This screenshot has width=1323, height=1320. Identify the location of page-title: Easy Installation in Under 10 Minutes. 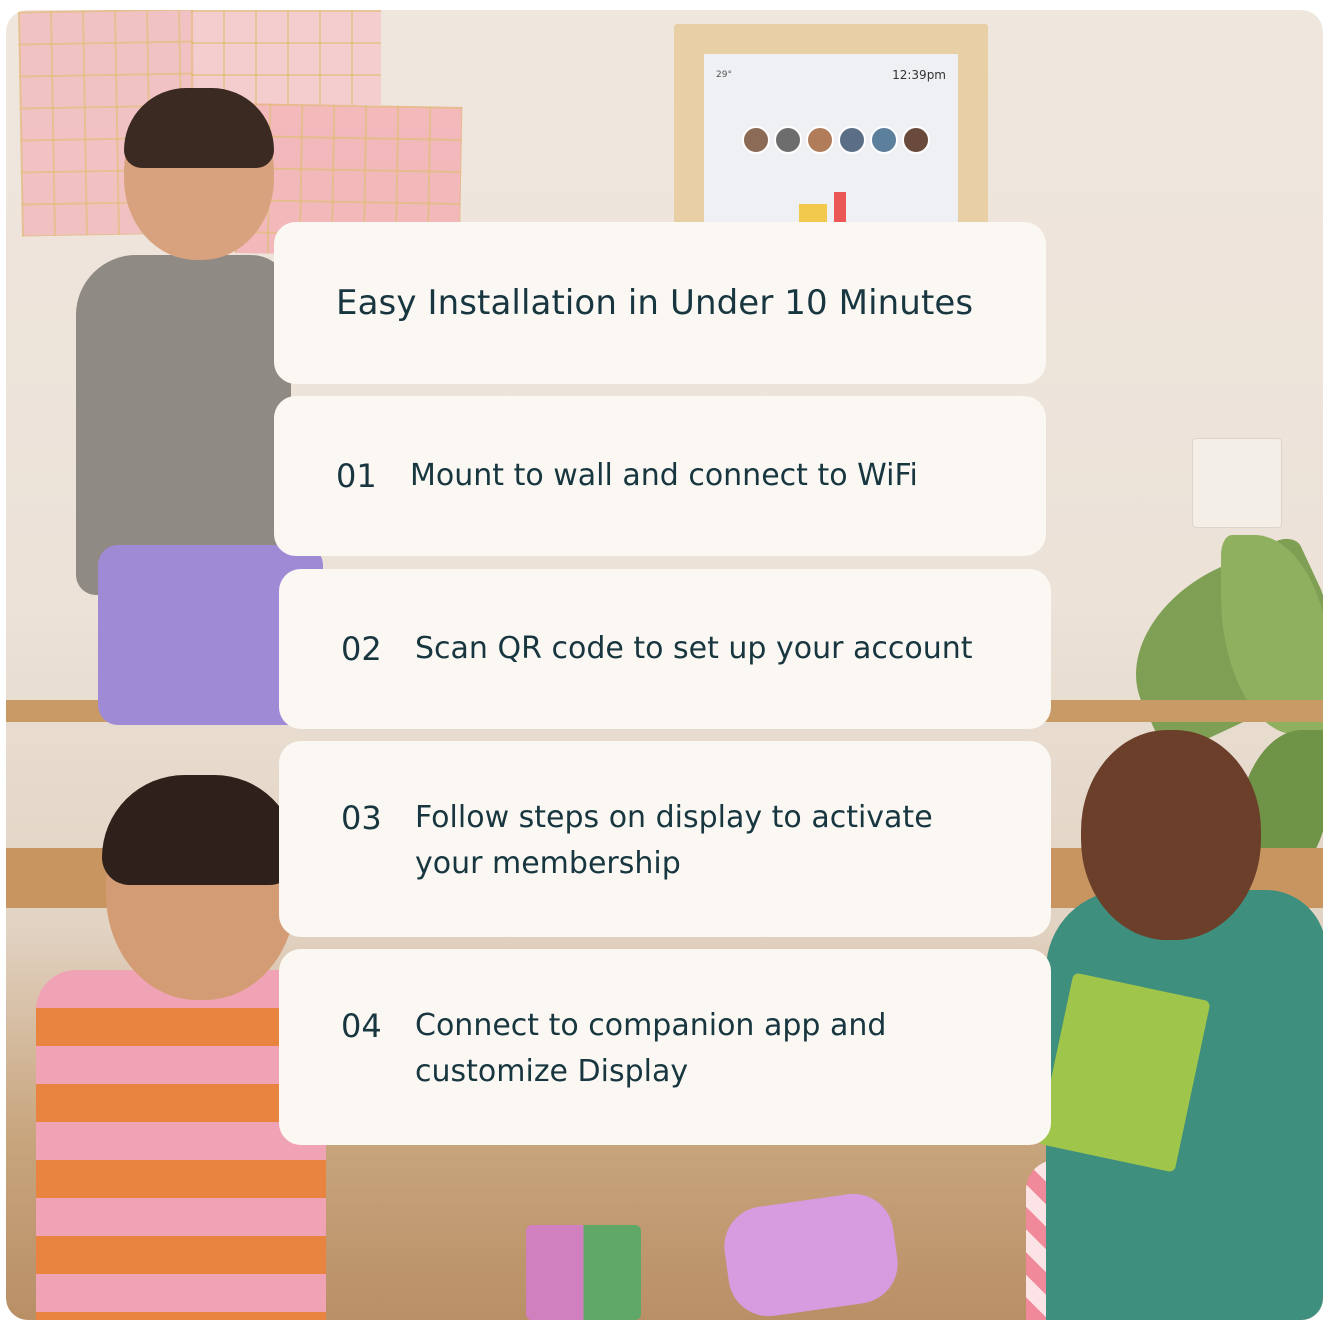
(655, 303).